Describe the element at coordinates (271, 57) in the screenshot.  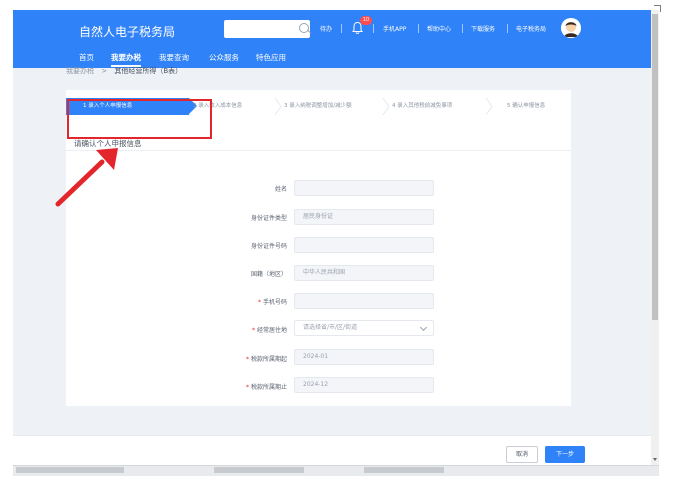
I see `nav-featured-apps: 特色应用` at that location.